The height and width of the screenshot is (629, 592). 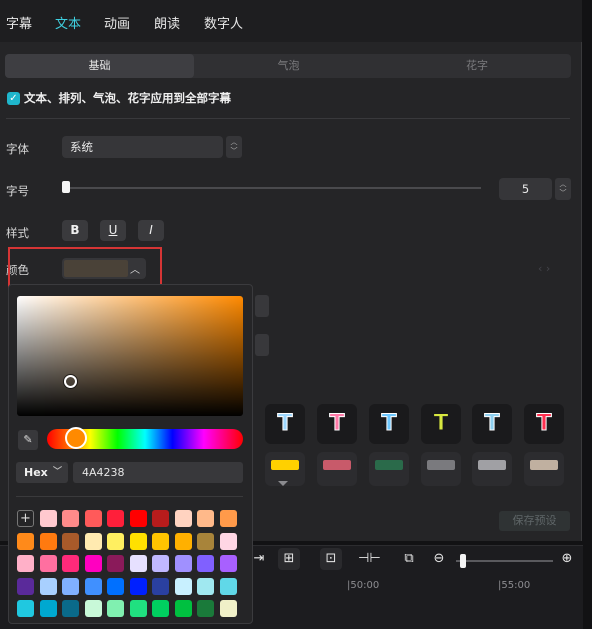 I want to click on divider, so click(x=129, y=496).